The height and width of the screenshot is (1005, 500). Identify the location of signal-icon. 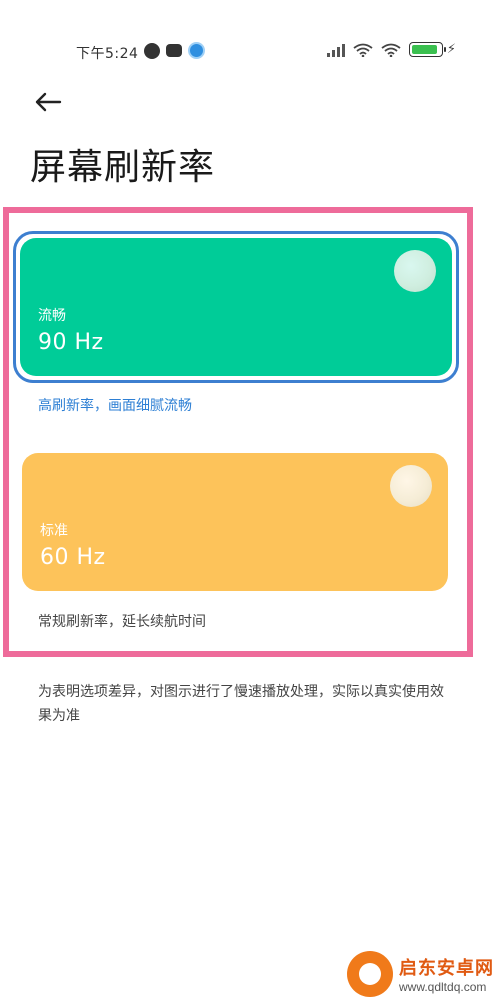
(335, 50).